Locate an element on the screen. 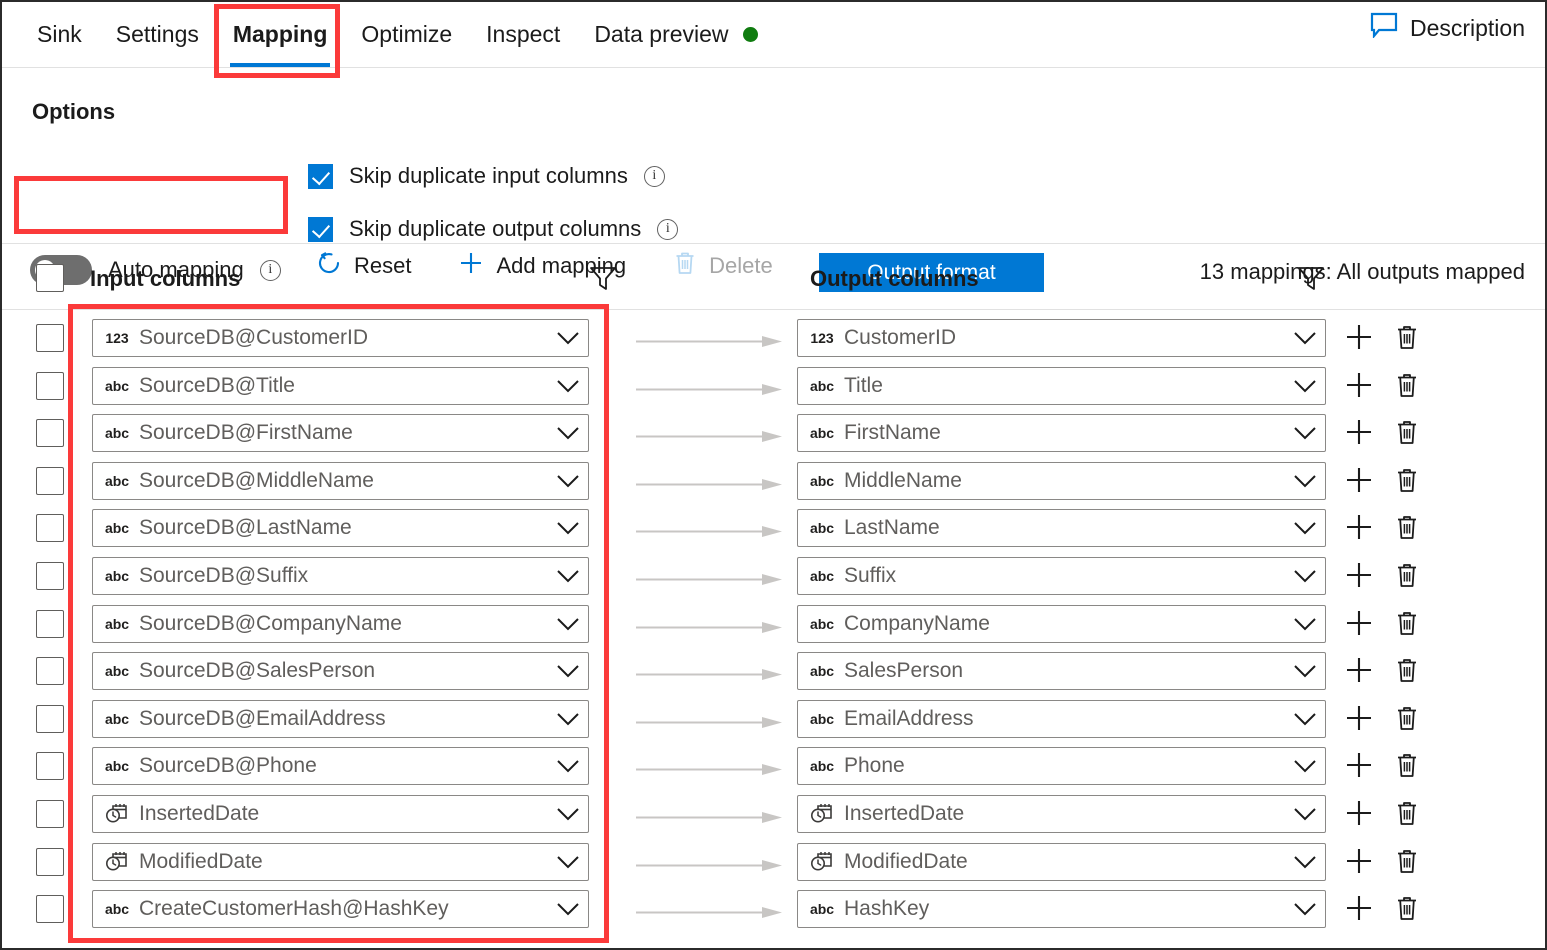 The height and width of the screenshot is (950, 1547). description-label: Description is located at coordinates (1467, 27).